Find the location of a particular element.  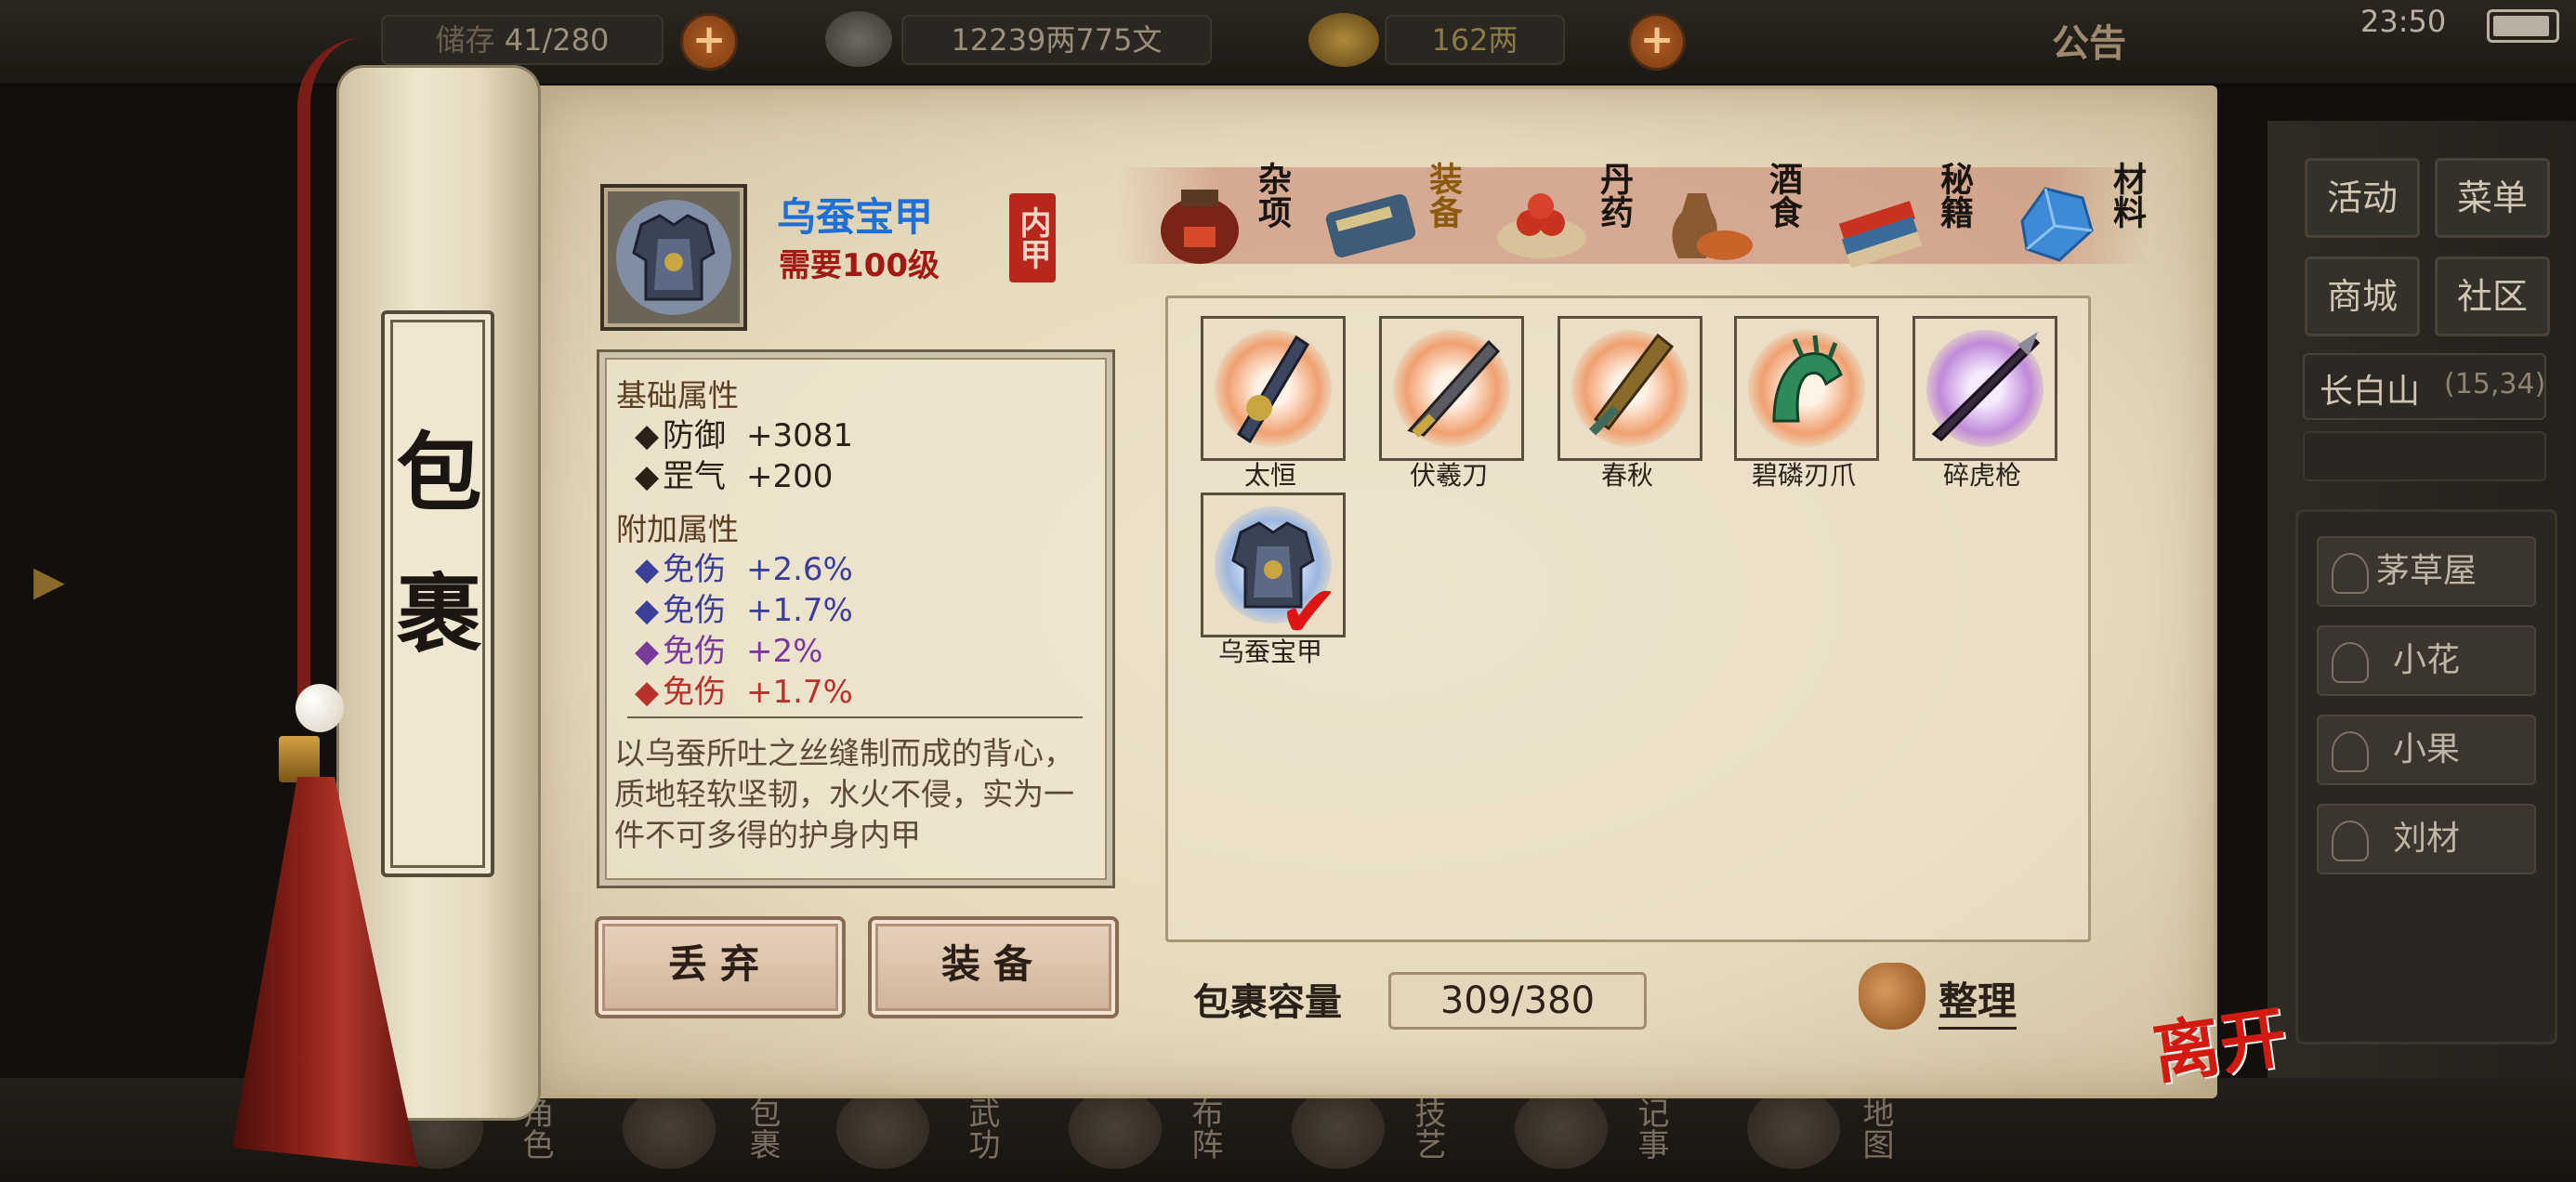

gold-balance: 162两 is located at coordinates (1475, 40).